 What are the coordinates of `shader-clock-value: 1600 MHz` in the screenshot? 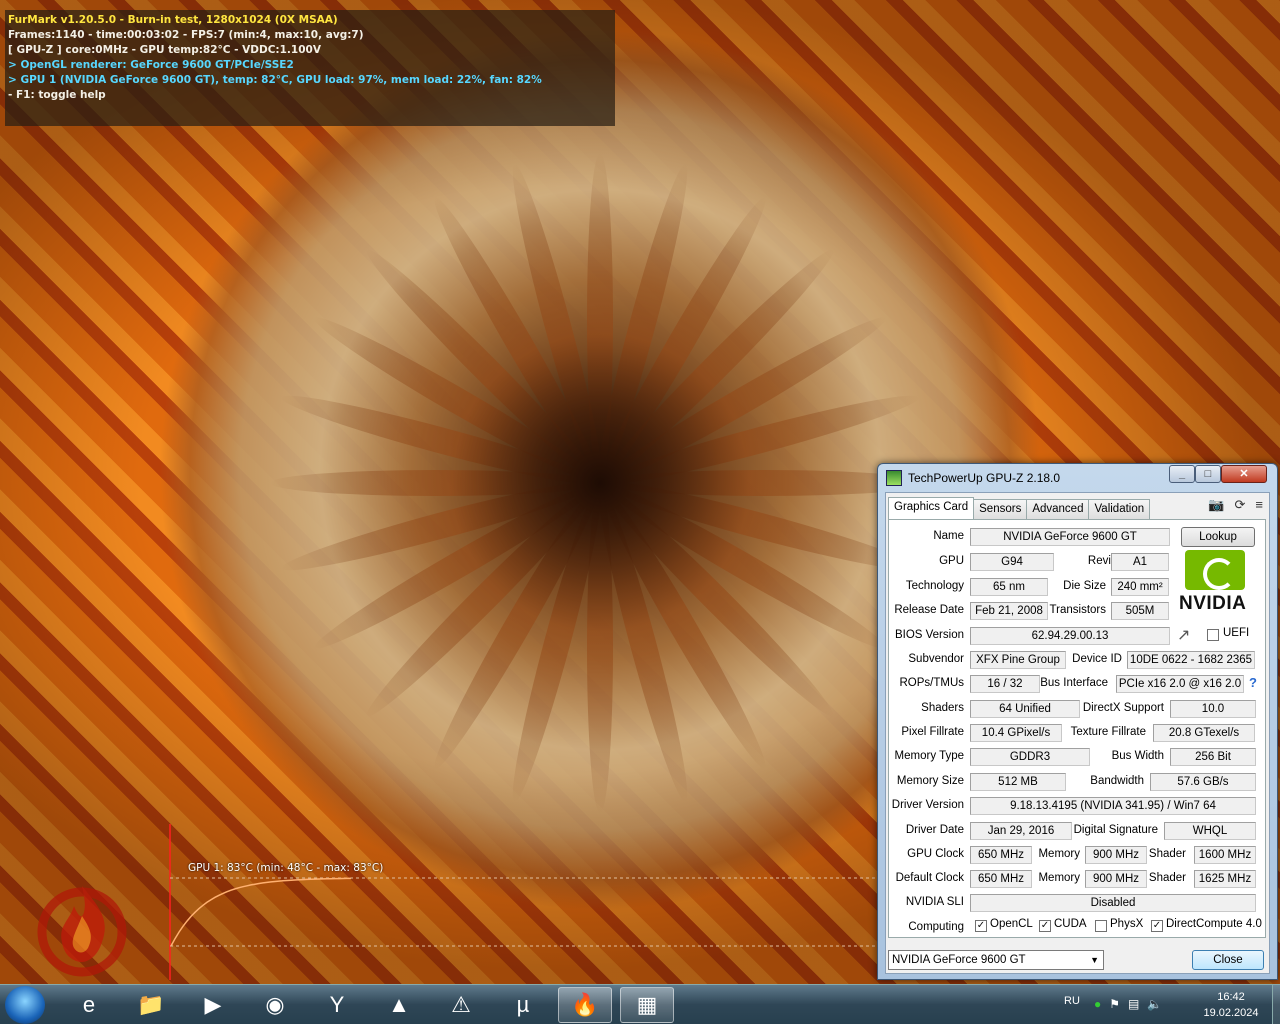 It's located at (1225, 855).